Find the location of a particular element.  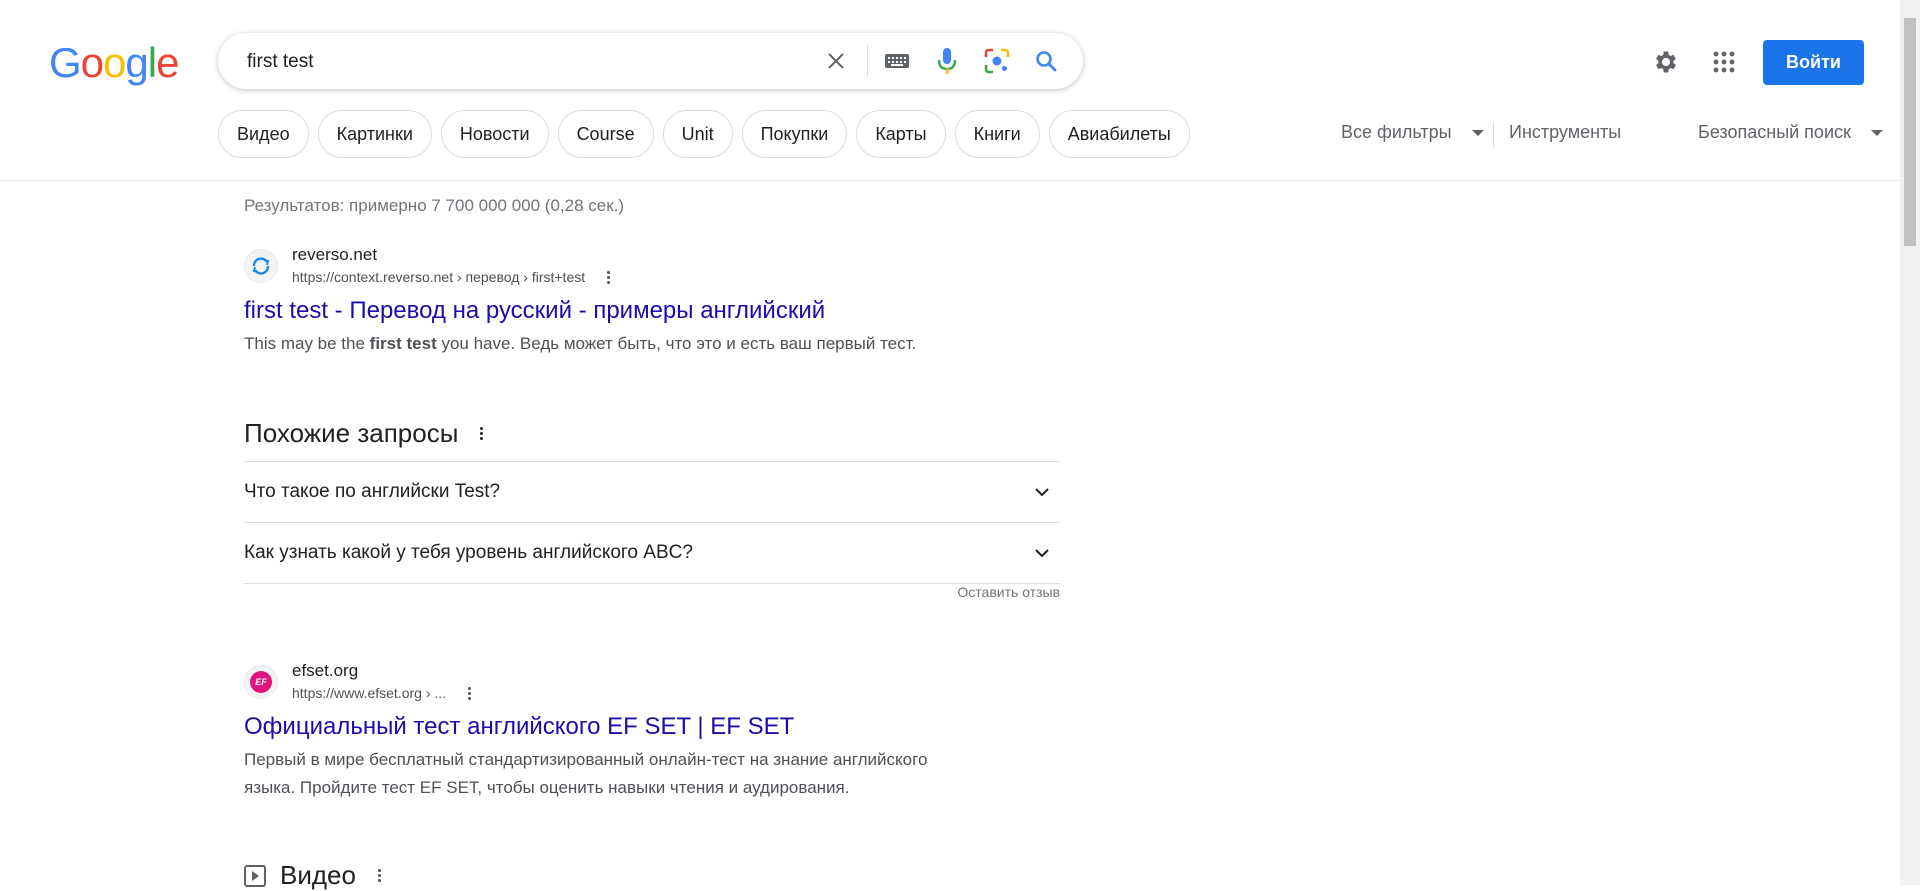

chip-books: Книги is located at coordinates (997, 134).